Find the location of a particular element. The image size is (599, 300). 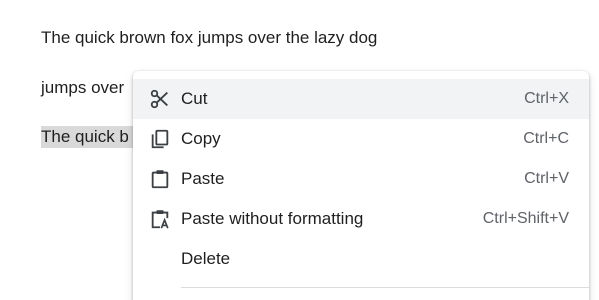

menu-item-paste: Paste Ctrl+V is located at coordinates (361, 179).